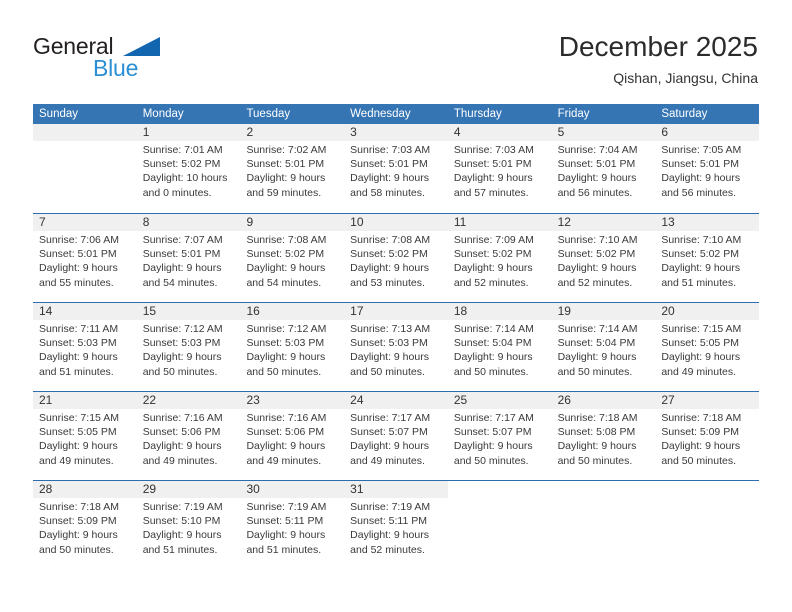 Image resolution: width=792 pixels, height=612 pixels. Describe the element at coordinates (284, 460) in the screenshot. I see `daylight-duration-line2: and 49 minutes.` at that location.